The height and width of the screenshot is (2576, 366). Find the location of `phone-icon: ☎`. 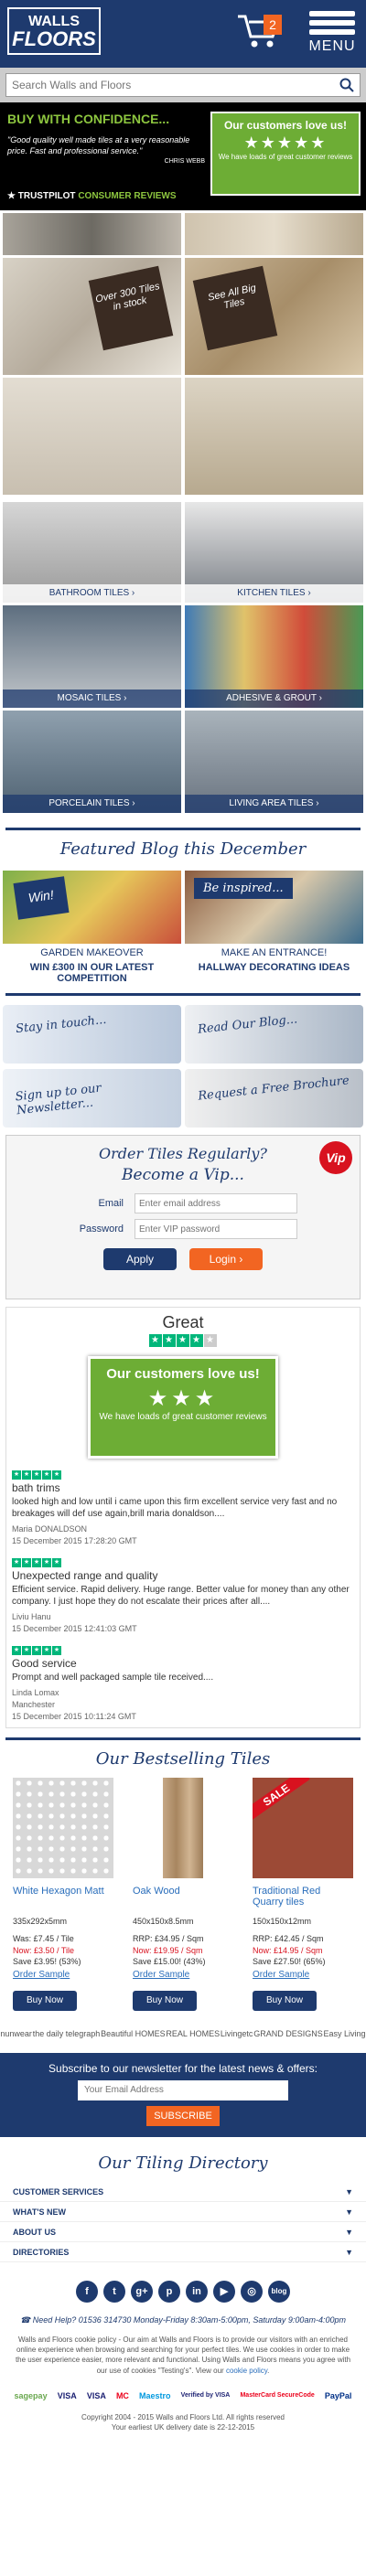

phone-icon: ☎ is located at coordinates (27, 2319).